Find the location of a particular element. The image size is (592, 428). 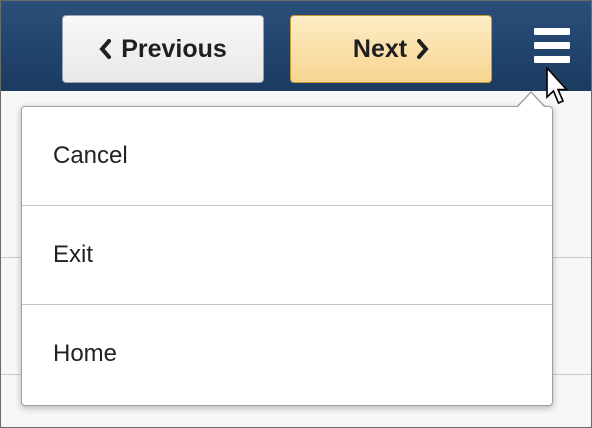

mouse-pointer-icon is located at coordinates (557, 86).